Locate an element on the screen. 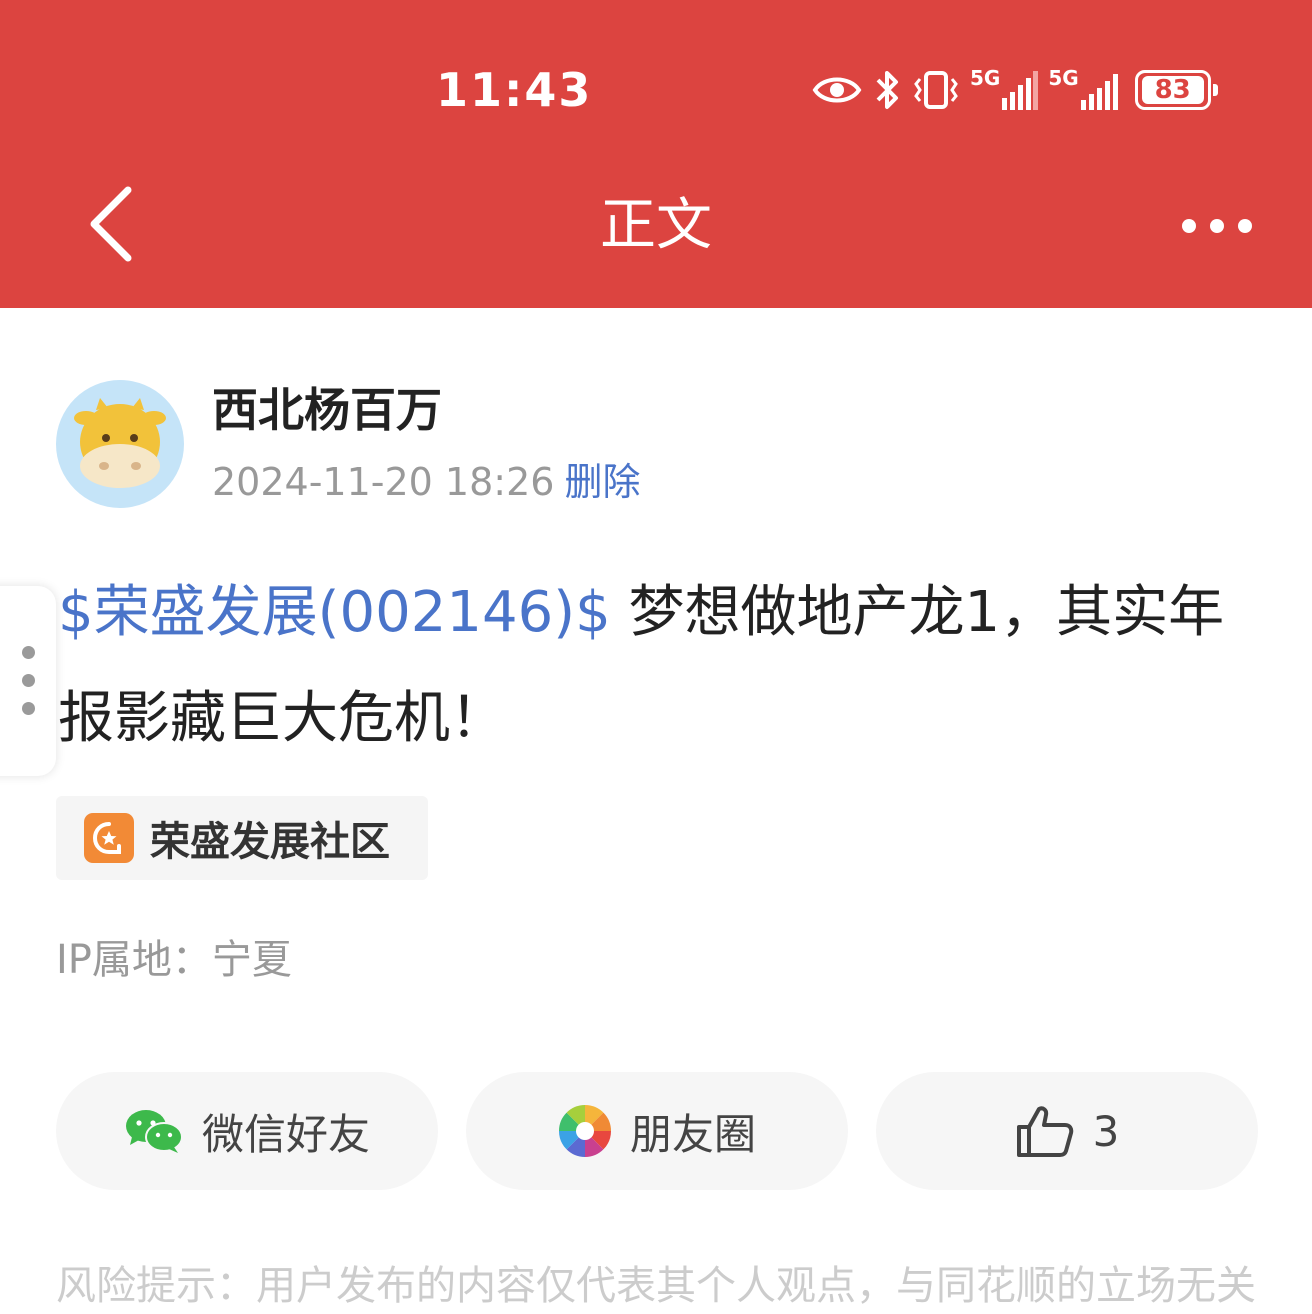  author-avatar is located at coordinates (120, 444).